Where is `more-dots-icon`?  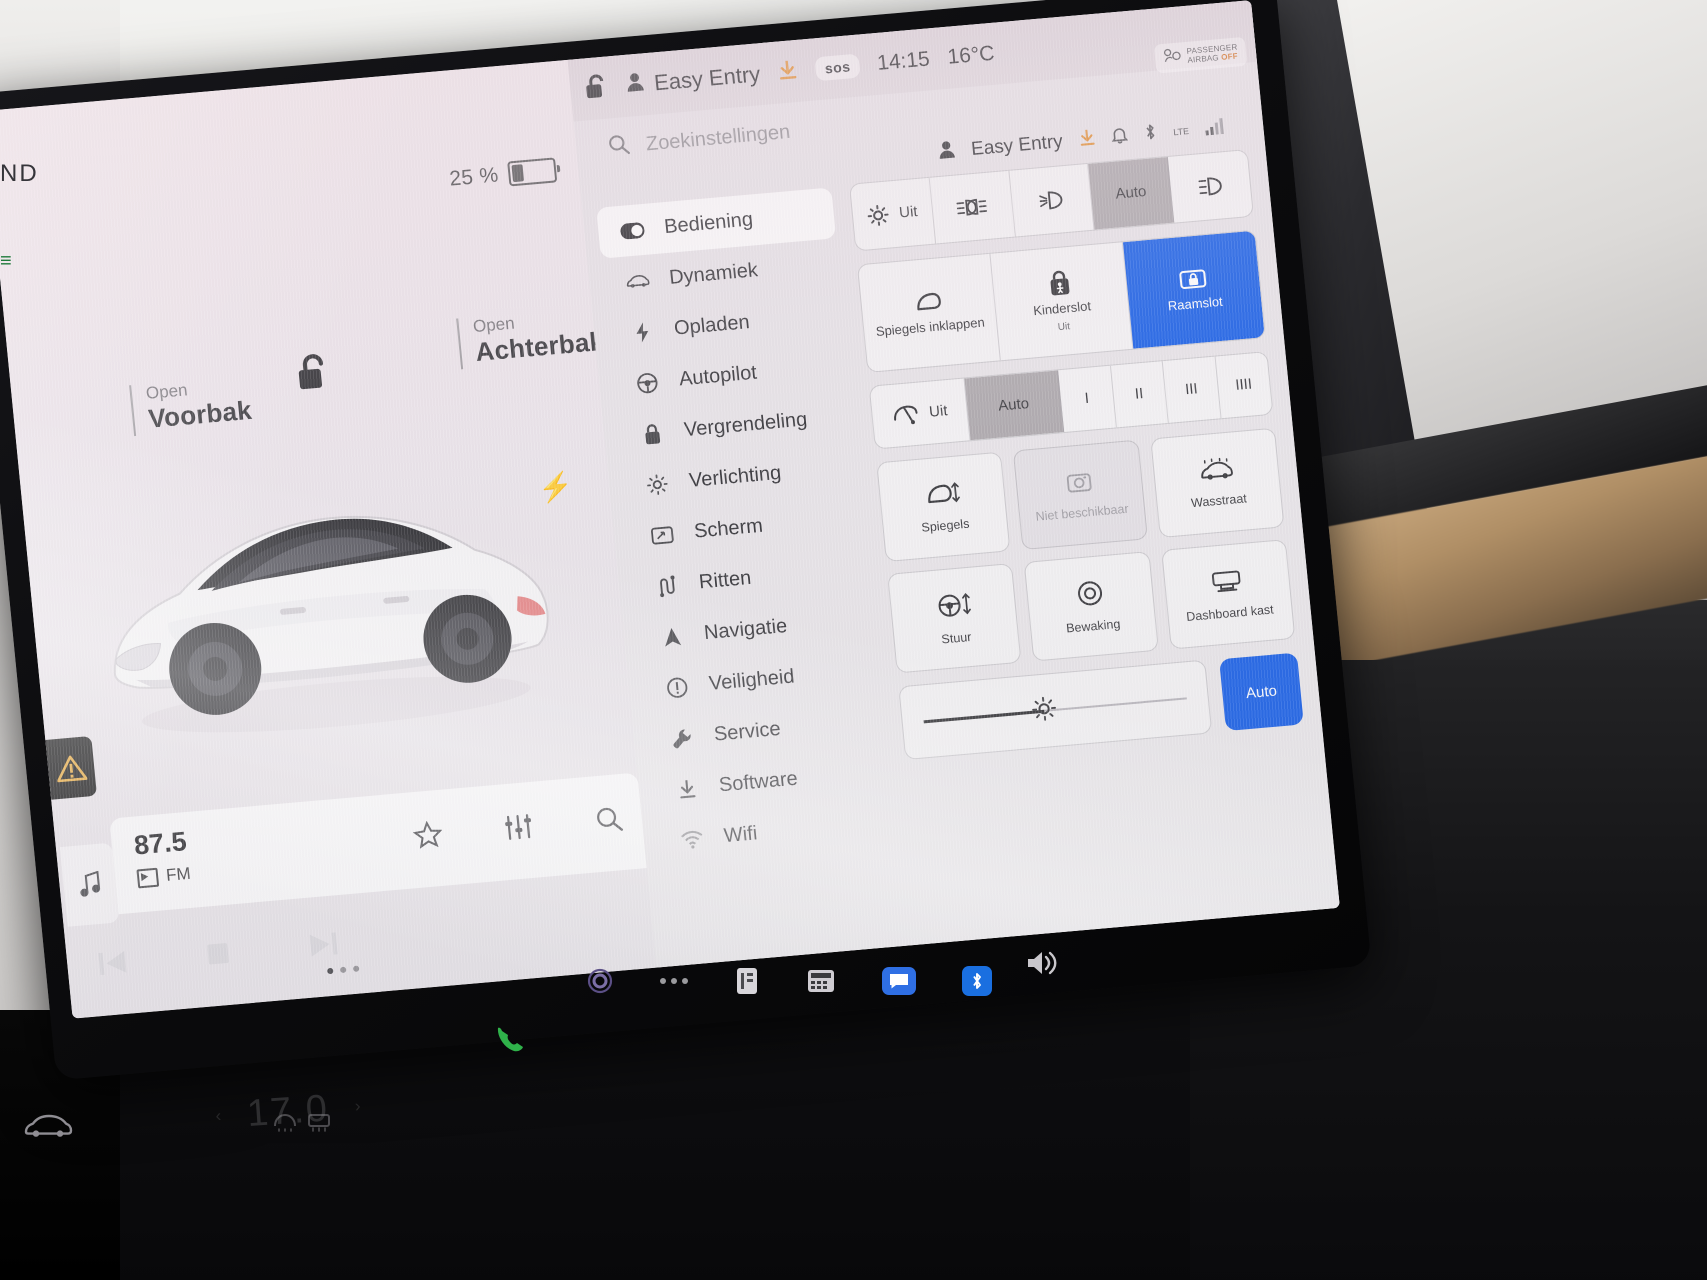 more-dots-icon is located at coordinates (674, 981).